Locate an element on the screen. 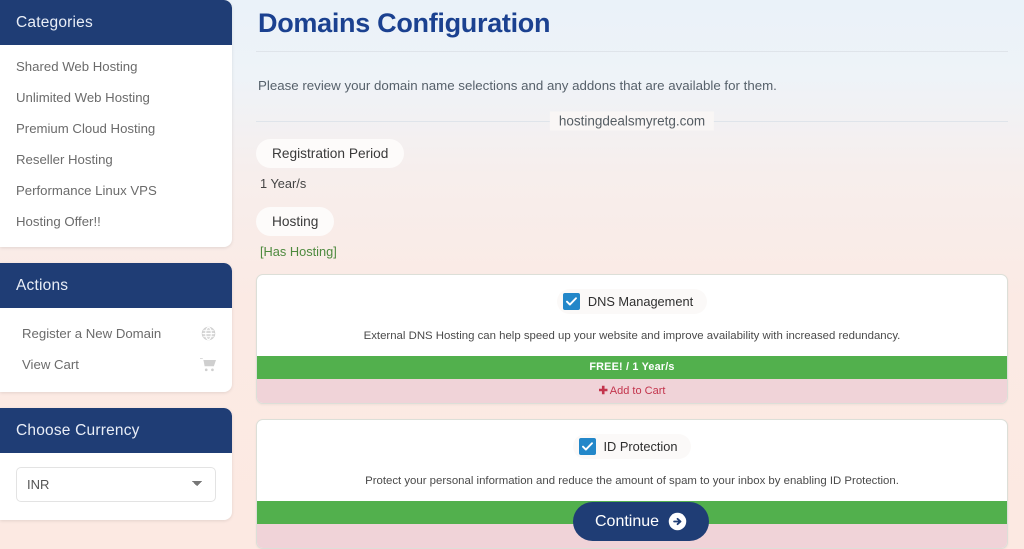 This screenshot has height=549, width=1024. sidebar-item-reseller-hosting: Reseller Hosting is located at coordinates (116, 159).